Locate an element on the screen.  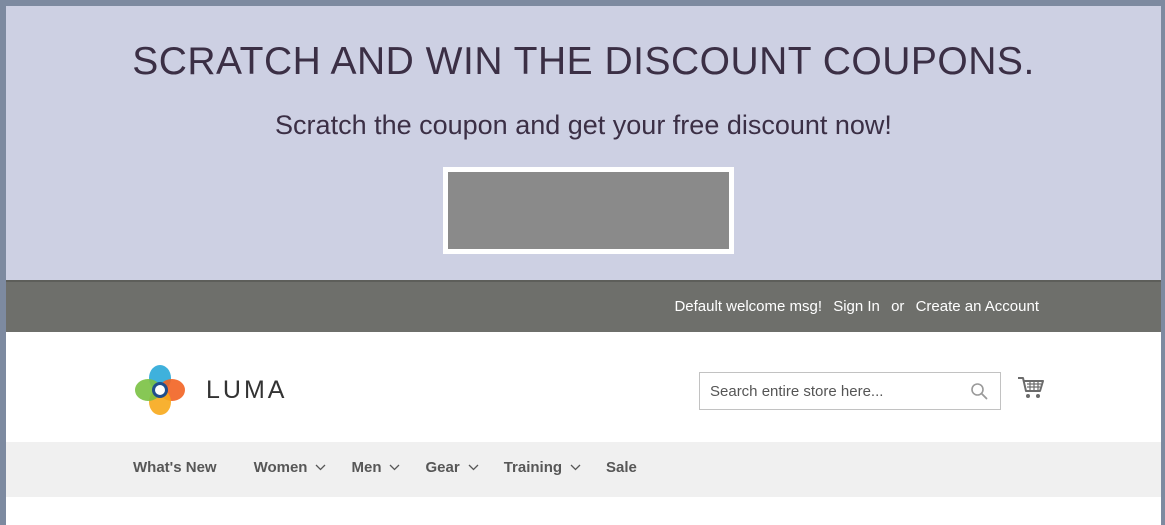
luma-logo-icon is located at coordinates (160, 390).